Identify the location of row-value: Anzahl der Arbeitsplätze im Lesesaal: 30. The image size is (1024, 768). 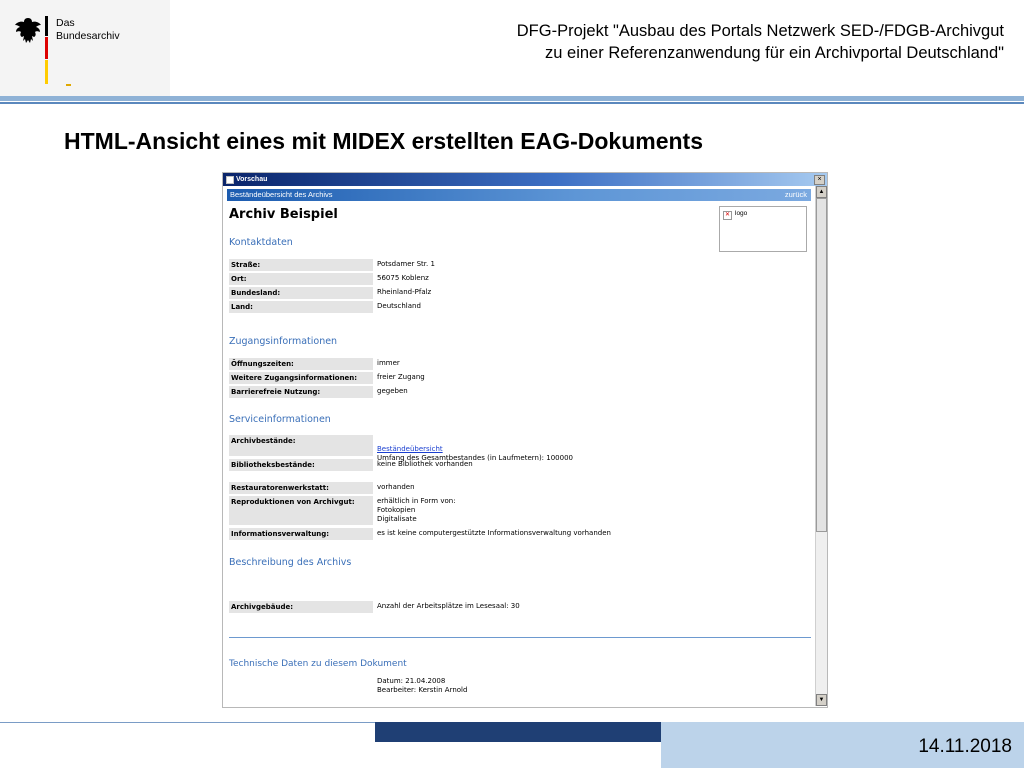
(448, 606).